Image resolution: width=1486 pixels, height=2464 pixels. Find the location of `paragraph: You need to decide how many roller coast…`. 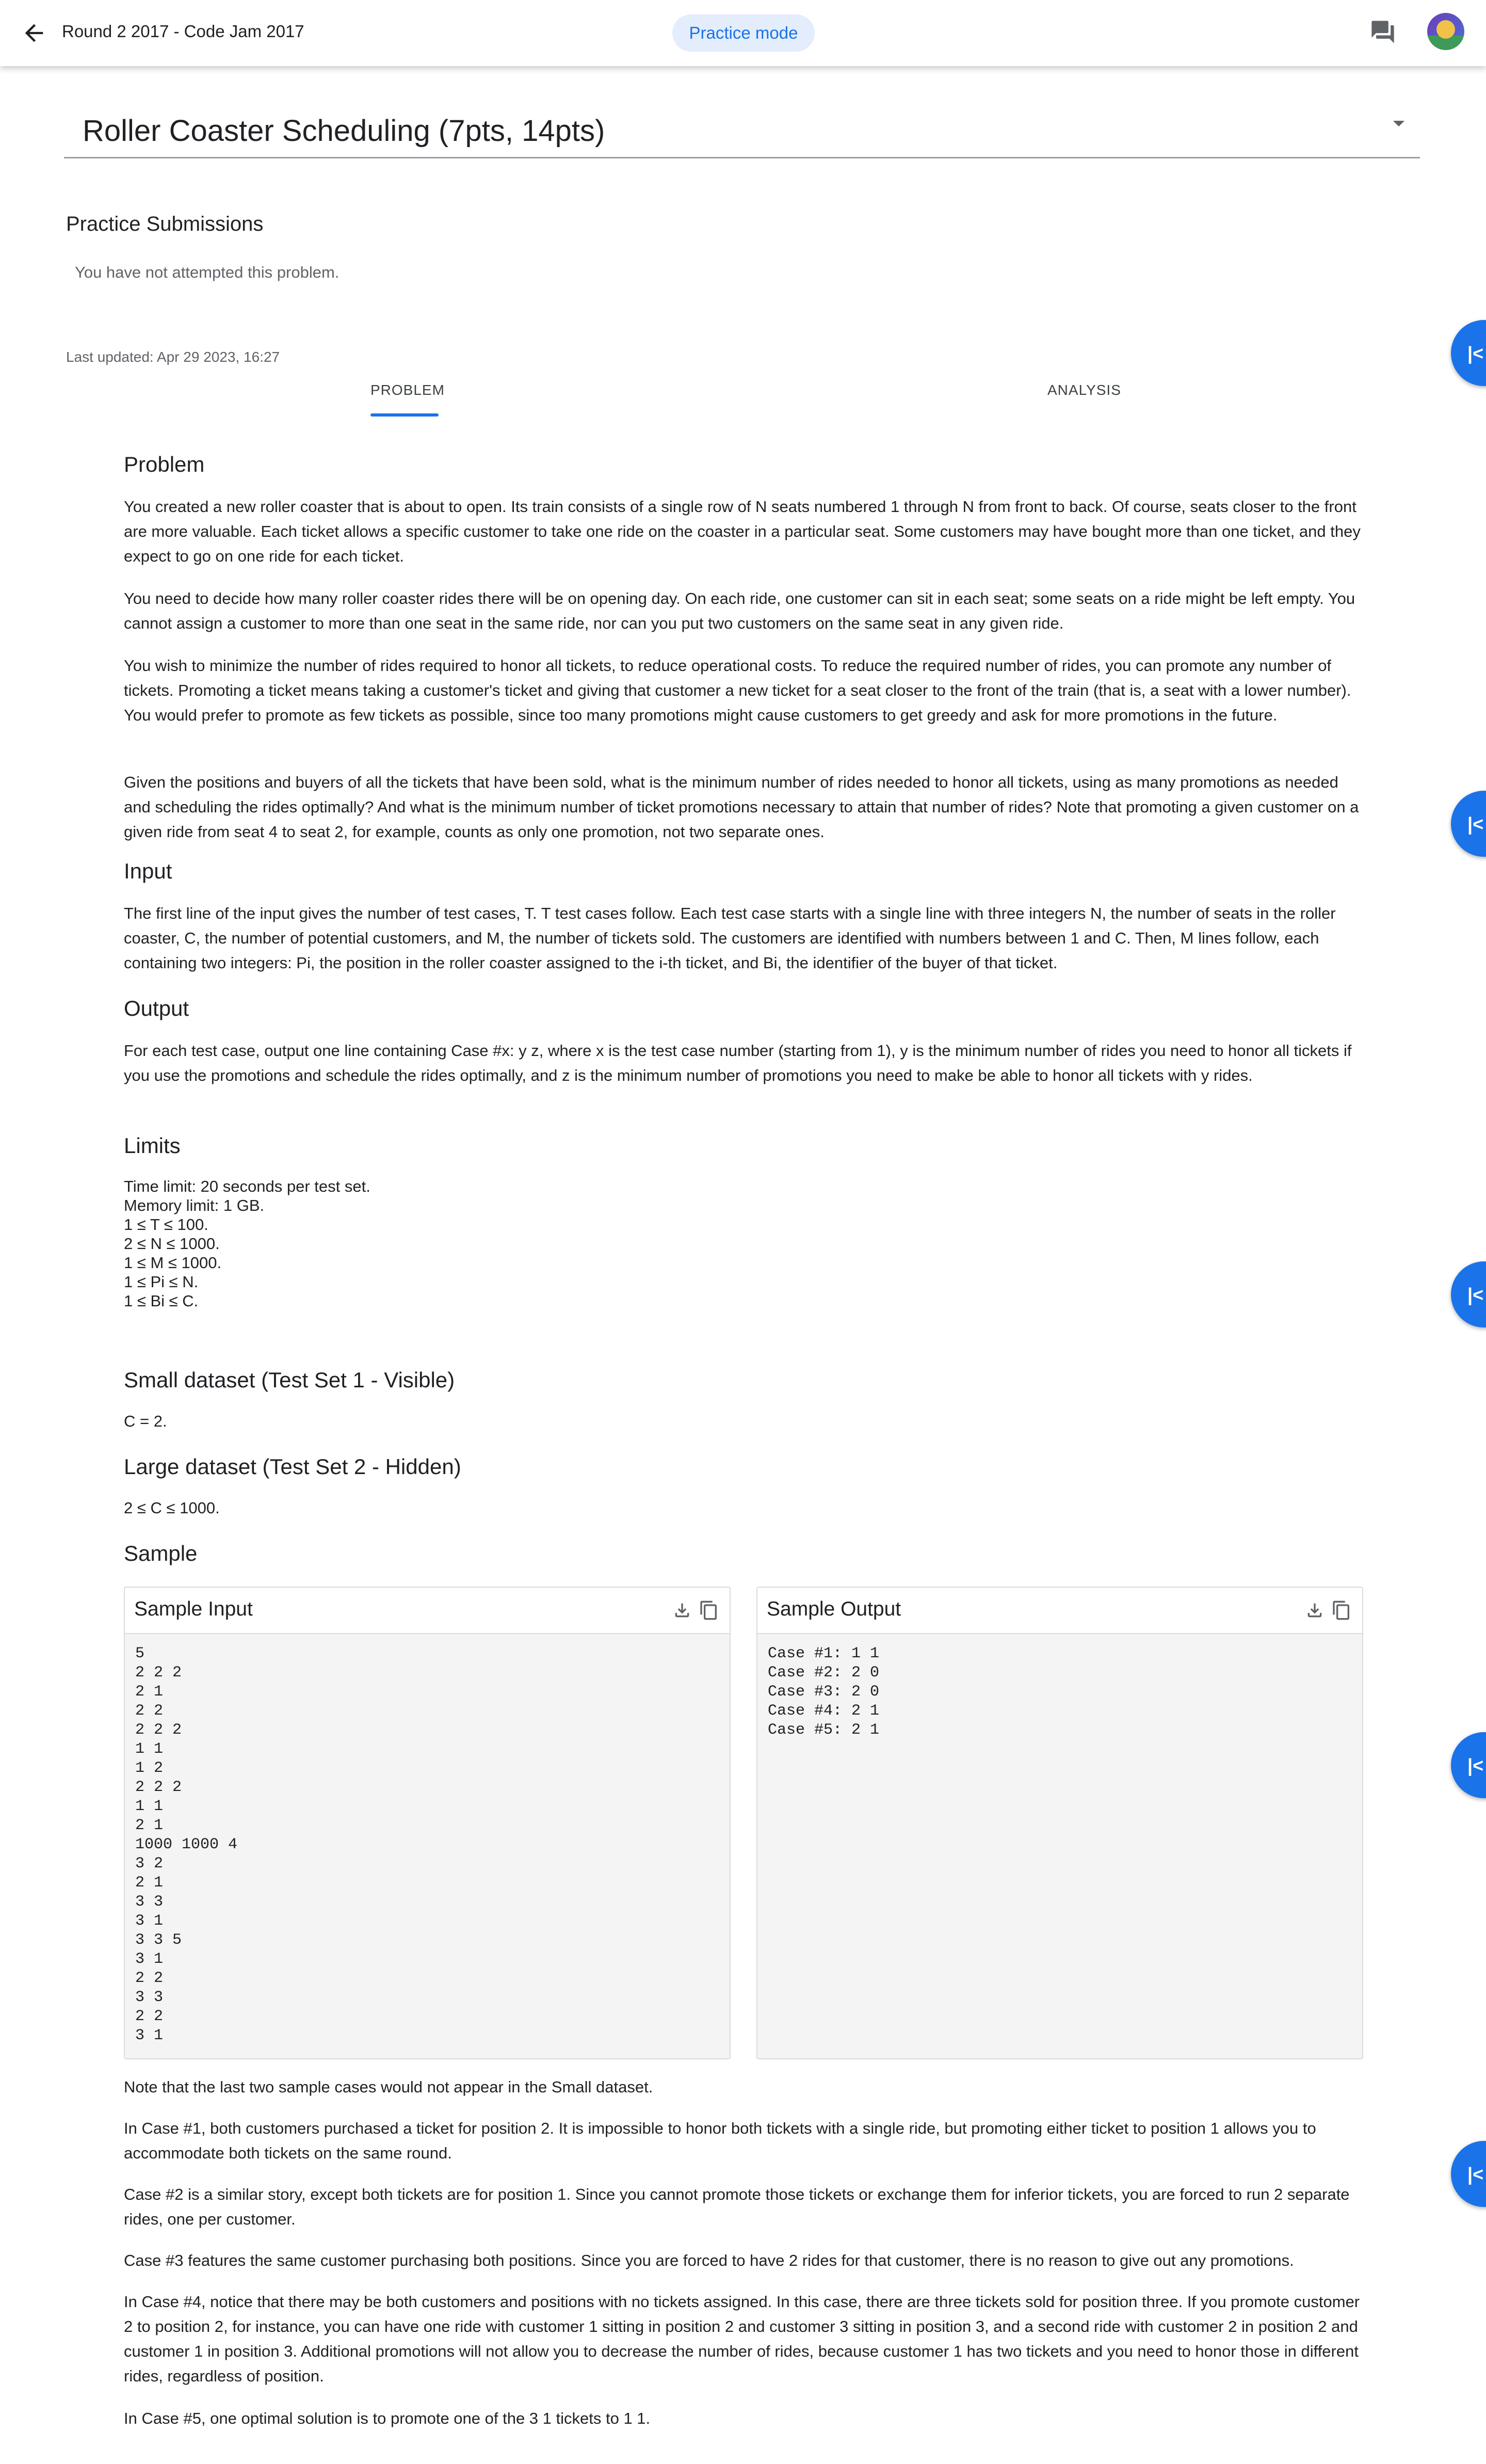

paragraph: You need to decide how many roller coast… is located at coordinates (740, 610).